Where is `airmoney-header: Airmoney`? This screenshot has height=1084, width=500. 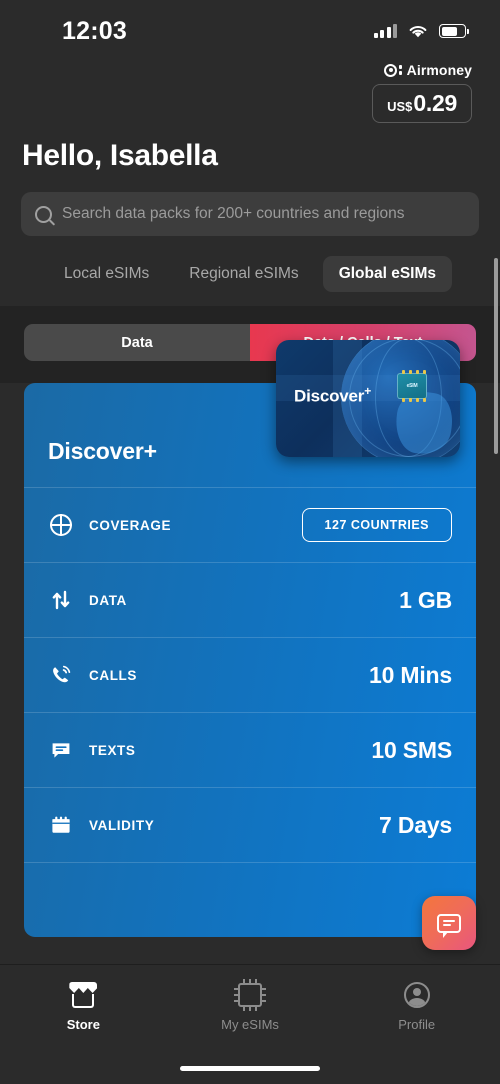
airmoney-header: Airmoney is located at coordinates (428, 70).